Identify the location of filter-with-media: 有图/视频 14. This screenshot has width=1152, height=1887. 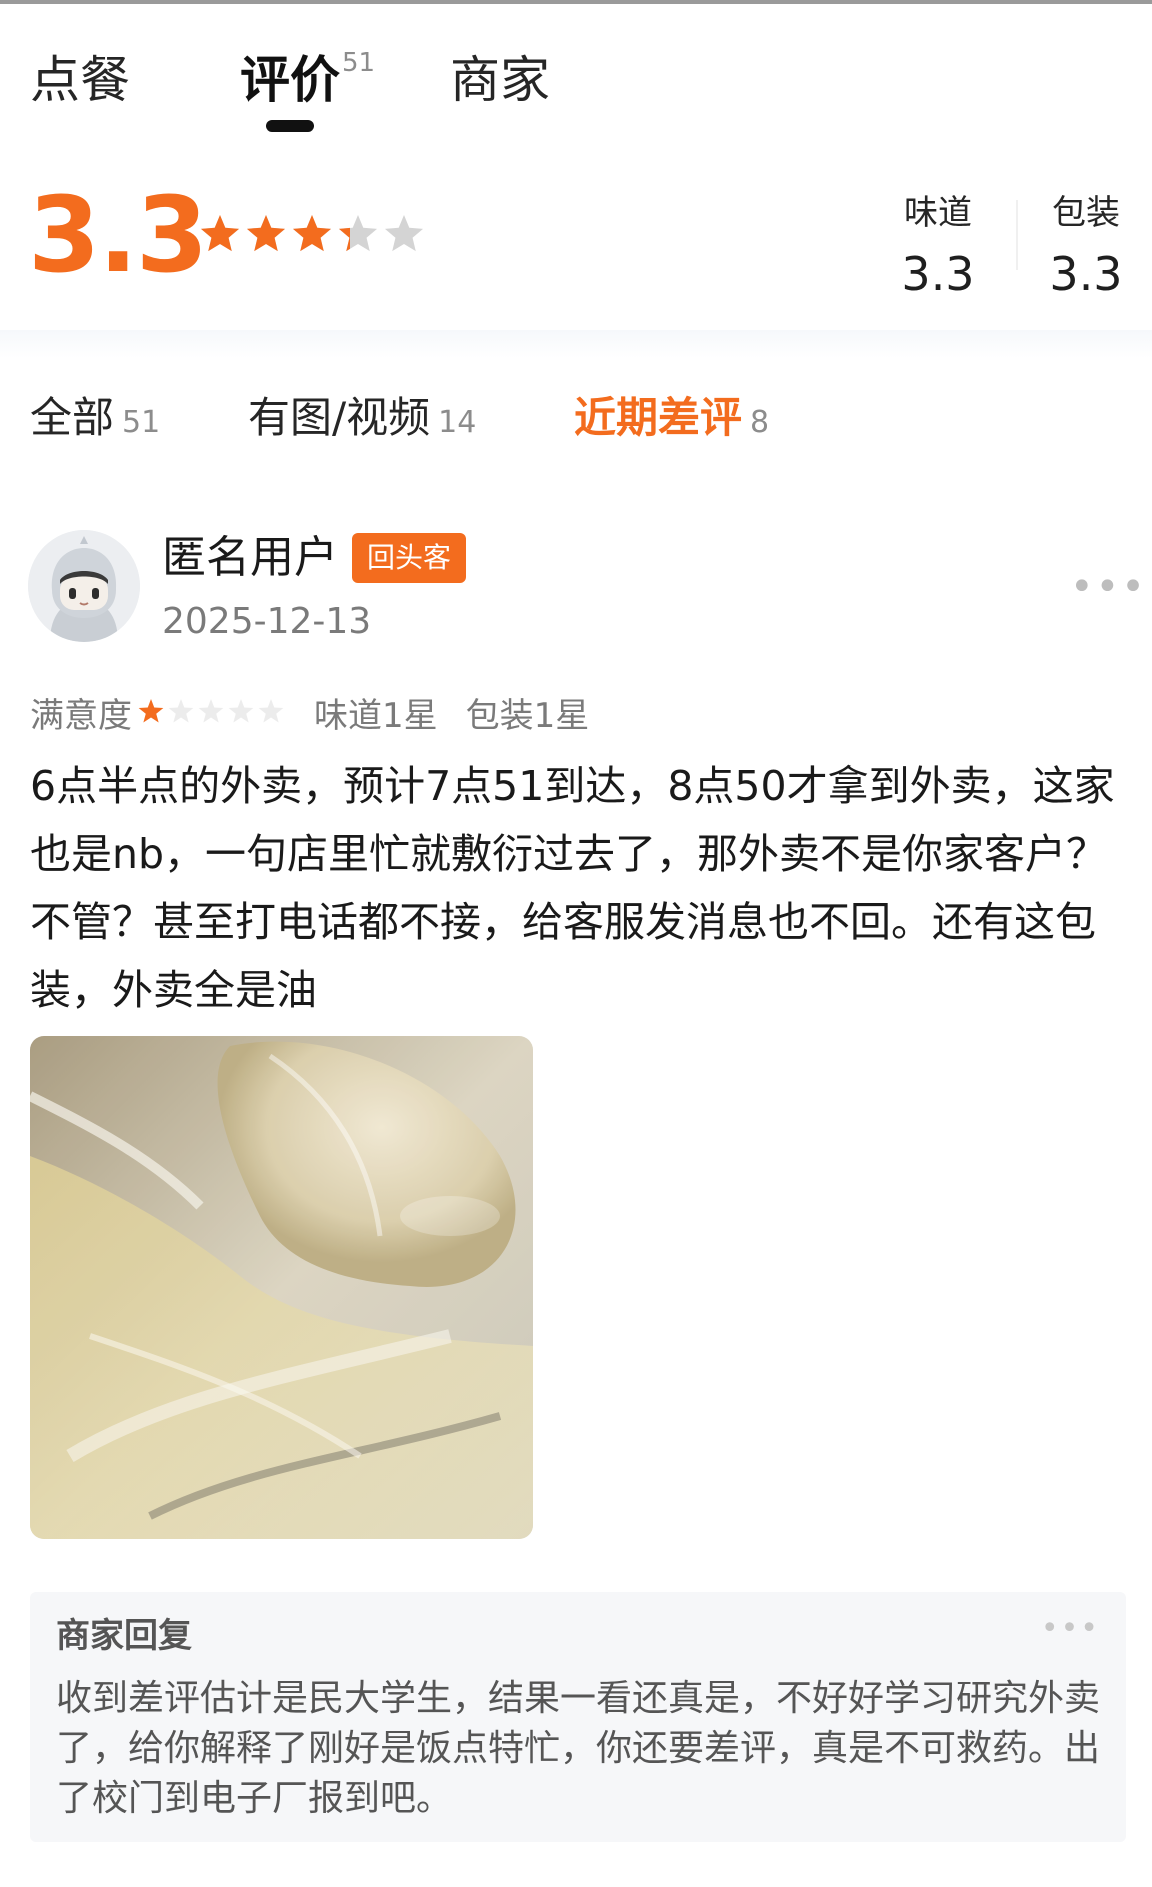
(362, 420).